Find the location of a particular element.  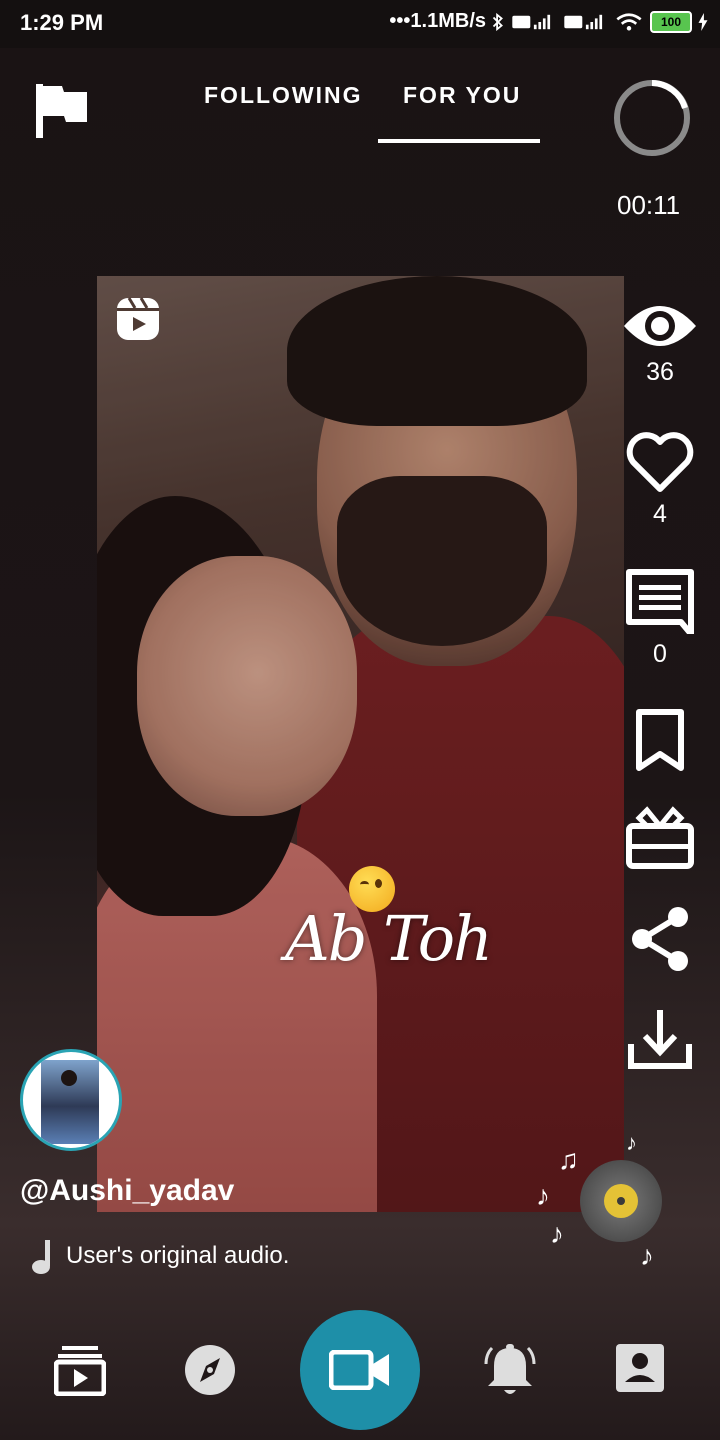

download-action is located at coordinates (660, 1040).